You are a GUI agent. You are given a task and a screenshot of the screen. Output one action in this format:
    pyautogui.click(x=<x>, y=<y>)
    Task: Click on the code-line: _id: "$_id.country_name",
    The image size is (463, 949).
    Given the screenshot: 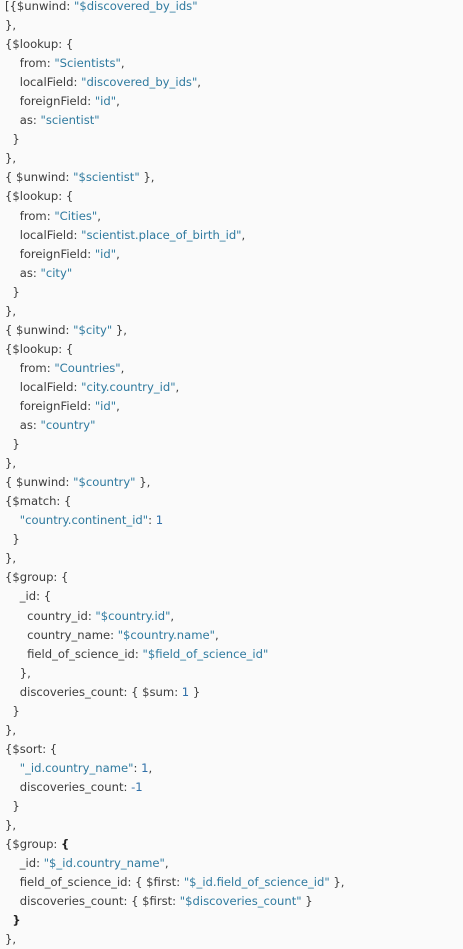 What is the action you would take?
    pyautogui.click(x=233, y=863)
    